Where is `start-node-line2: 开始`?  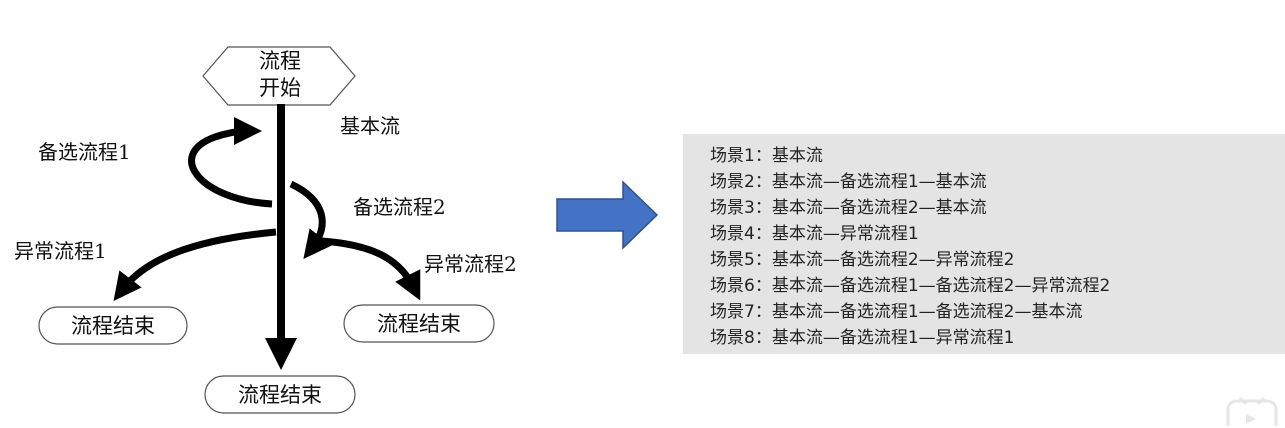
start-node-line2: 开始 is located at coordinates (280, 88).